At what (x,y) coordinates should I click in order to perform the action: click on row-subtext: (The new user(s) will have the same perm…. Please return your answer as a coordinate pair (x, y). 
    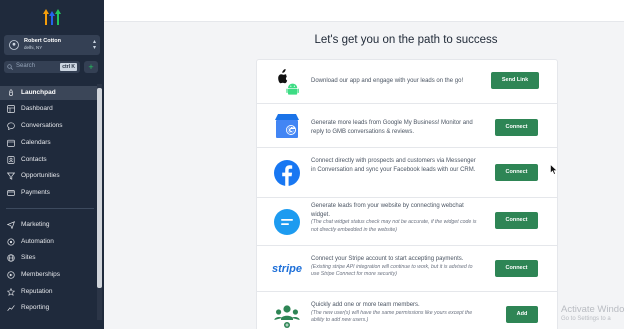
    Looking at the image, I should click on (392, 316).